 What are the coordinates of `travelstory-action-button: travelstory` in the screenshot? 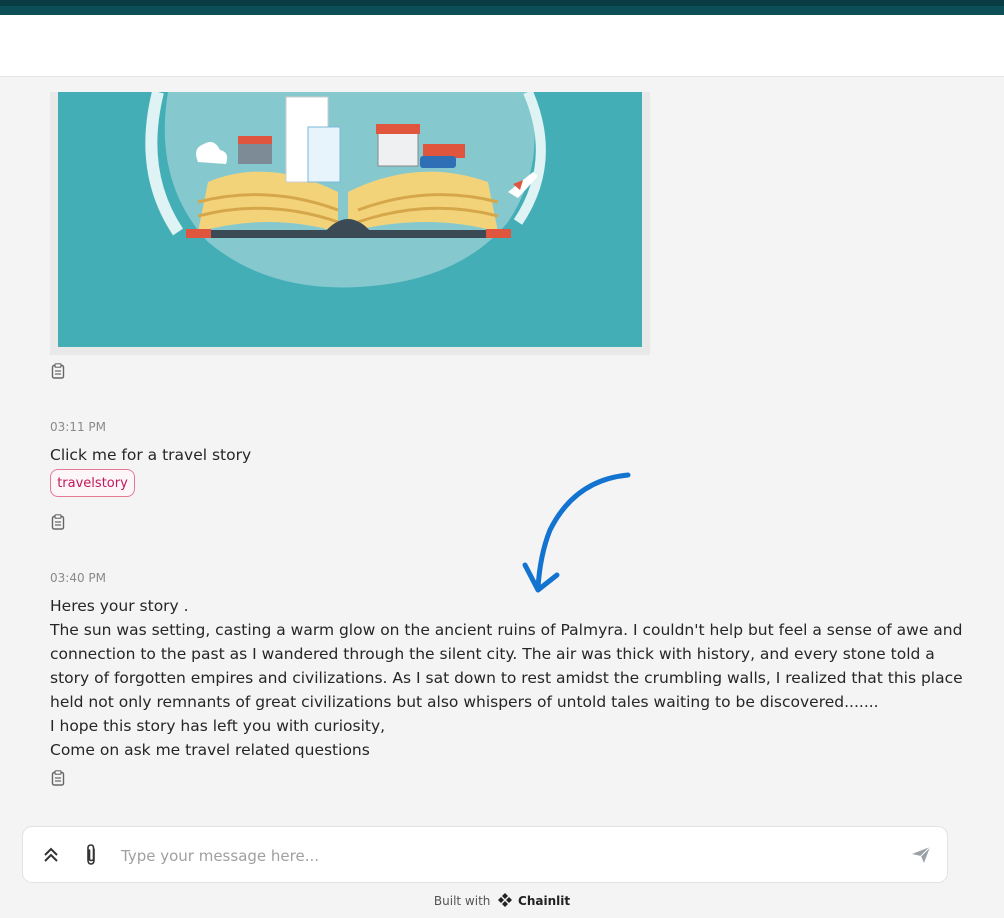 It's located at (92, 483).